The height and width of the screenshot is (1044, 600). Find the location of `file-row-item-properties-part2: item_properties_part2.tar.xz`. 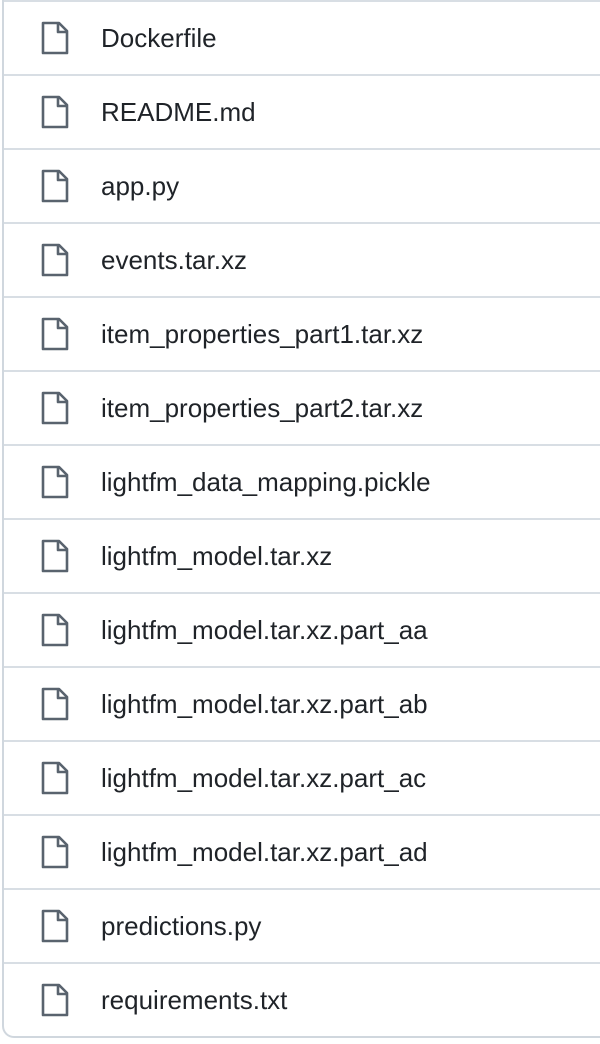

file-row-item-properties-part2: item_properties_part2.tar.xz is located at coordinates (302, 407).